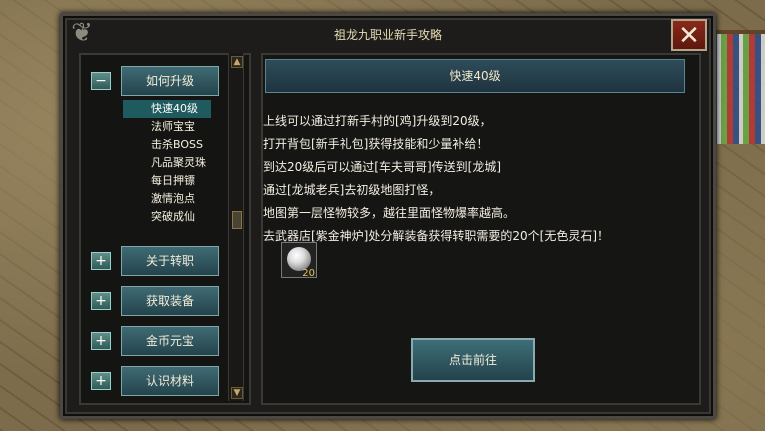 The width and height of the screenshot is (765, 431). Describe the element at coordinates (170, 81) in the screenshot. I see `category-button: 如何升级` at that location.